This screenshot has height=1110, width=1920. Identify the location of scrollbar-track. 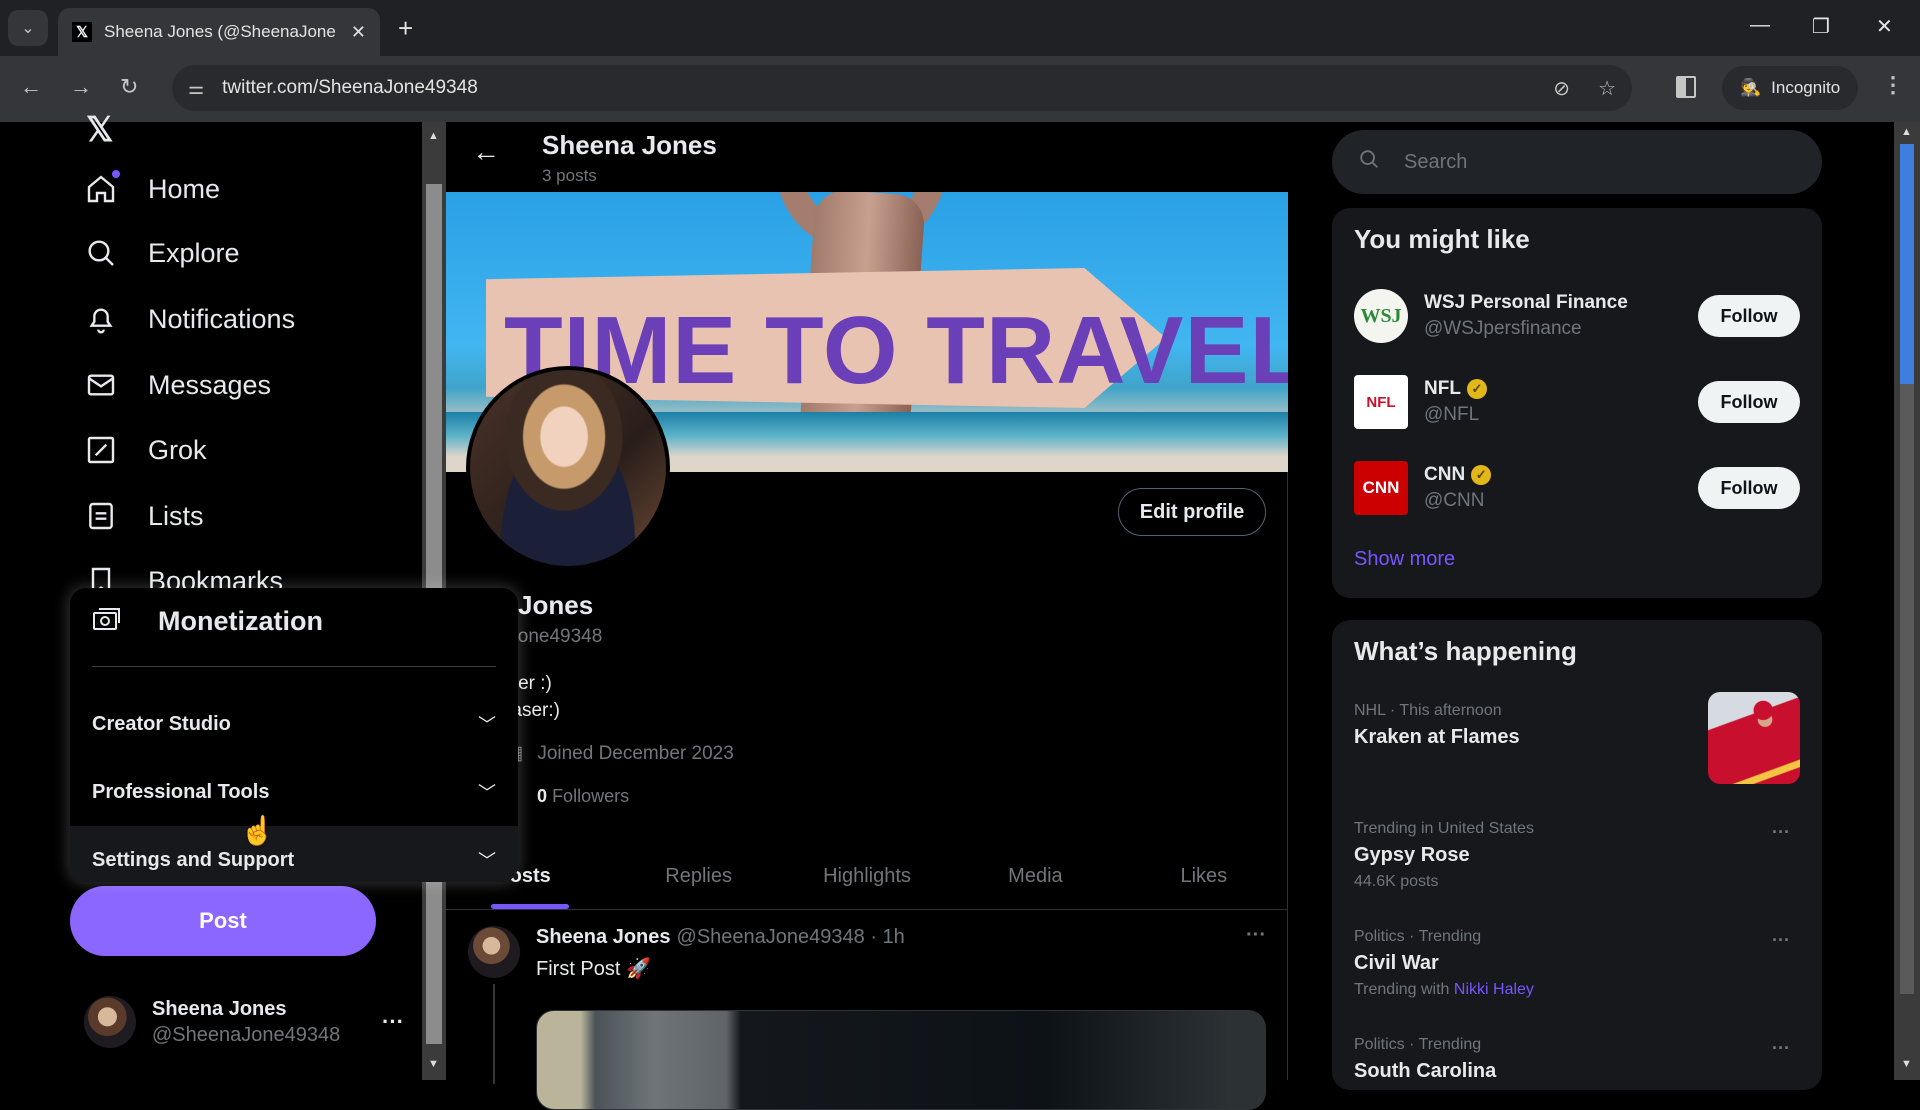
(1907, 689).